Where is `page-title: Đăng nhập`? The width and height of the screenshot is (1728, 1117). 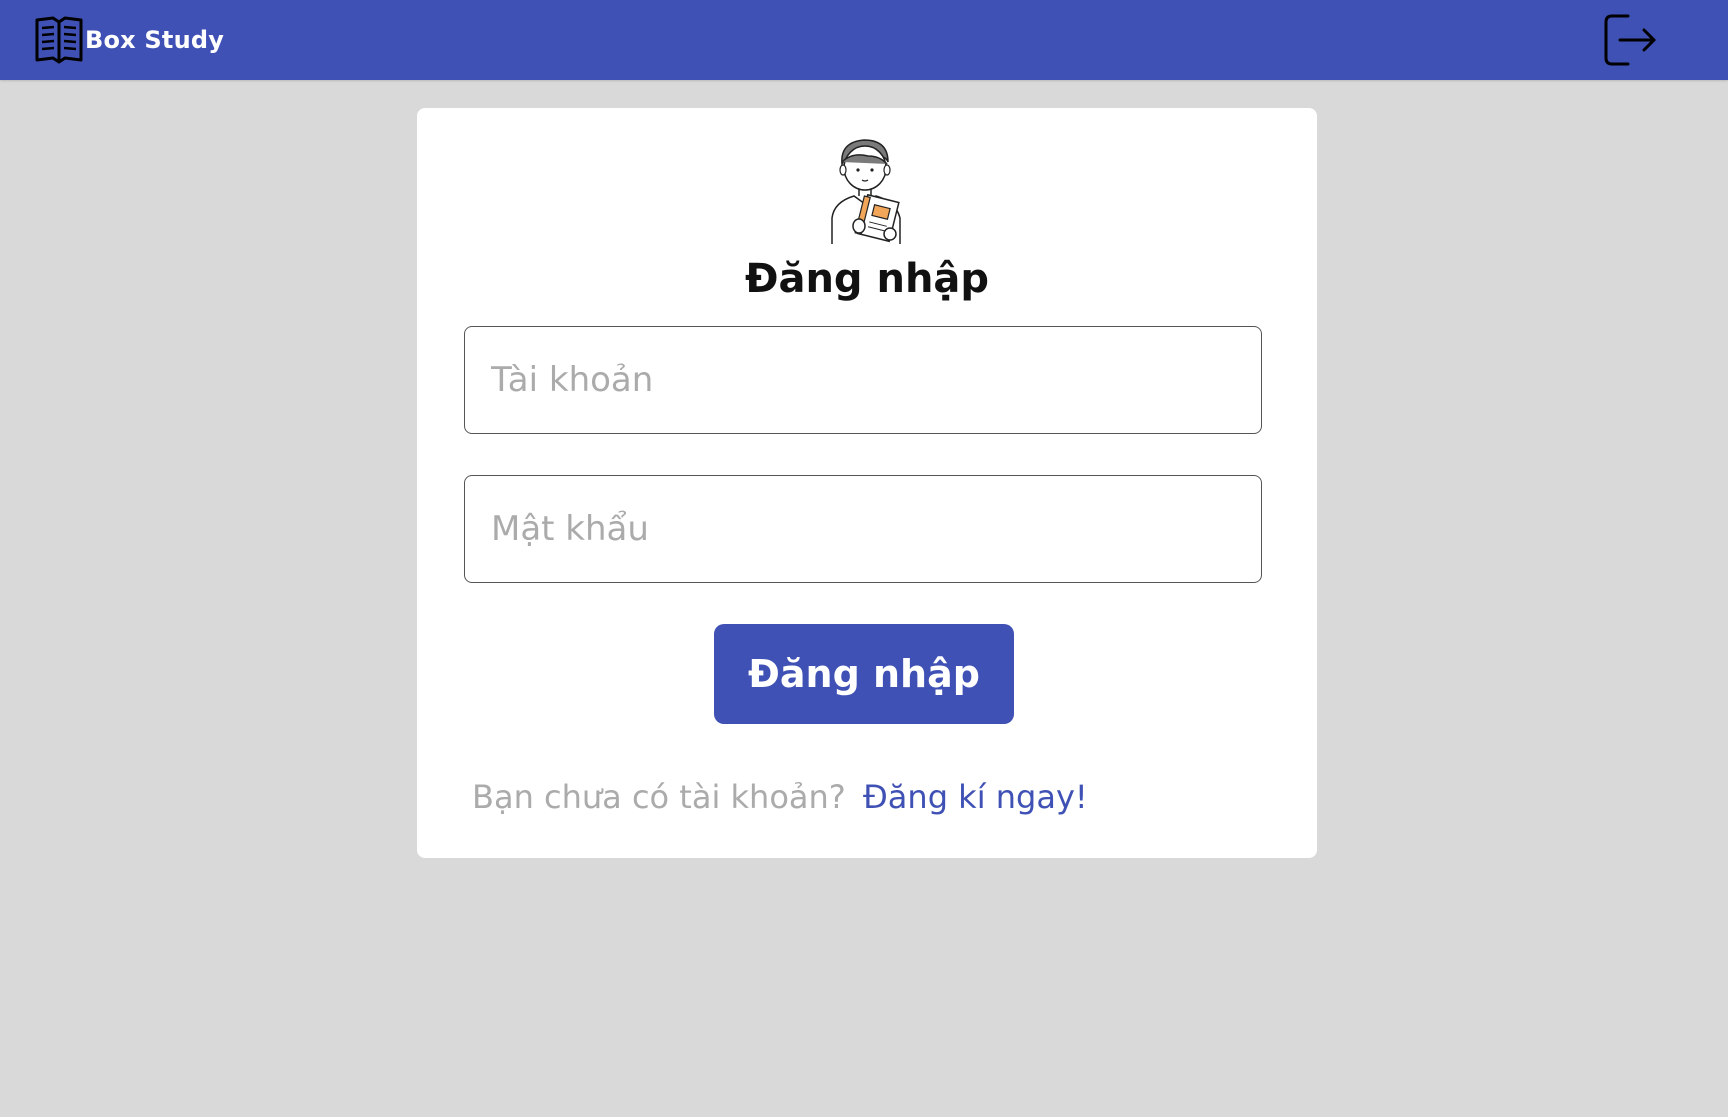 page-title: Đăng nhập is located at coordinates (867, 279).